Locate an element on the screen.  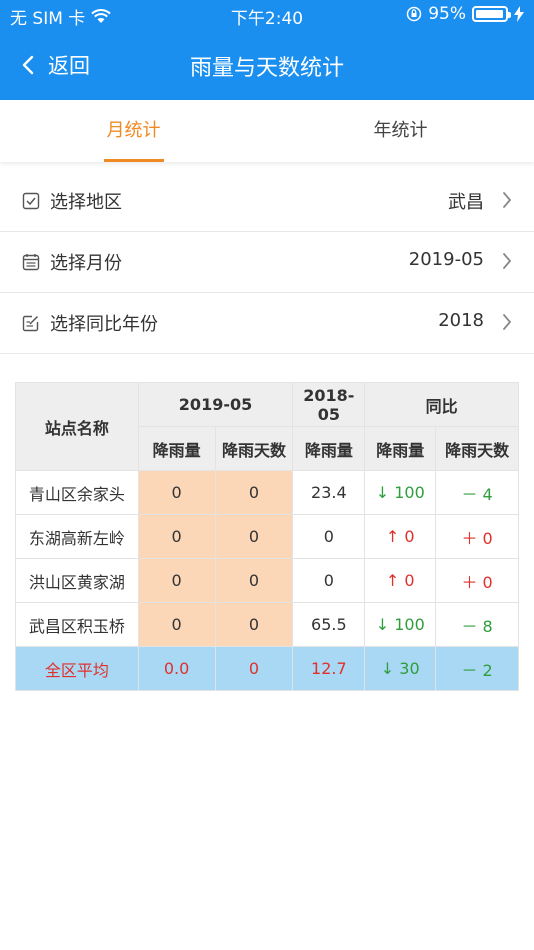
prev-rain-cell: 65.5 is located at coordinates (329, 624).